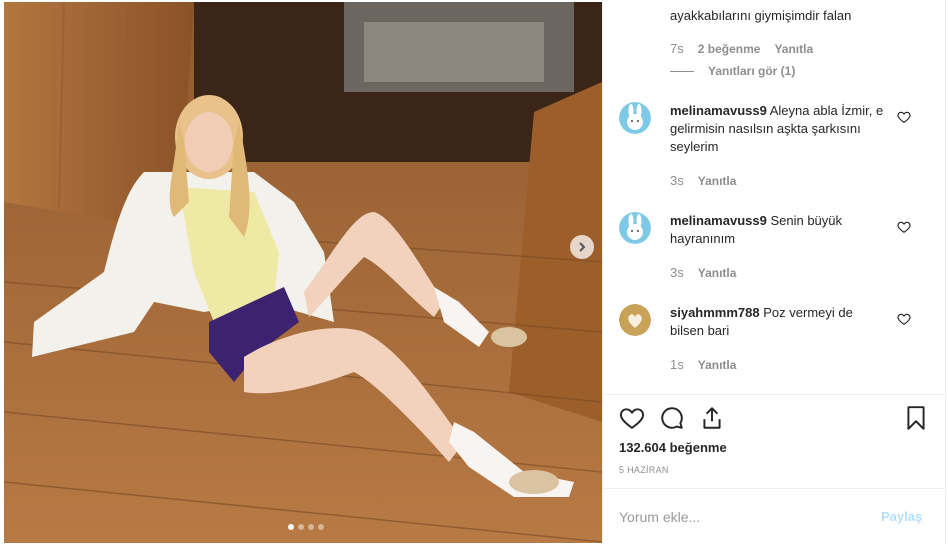  What do you see at coordinates (778, 230) in the screenshot?
I see `comment-text: melinamavuss9 Senin büyük hayranınım` at bounding box center [778, 230].